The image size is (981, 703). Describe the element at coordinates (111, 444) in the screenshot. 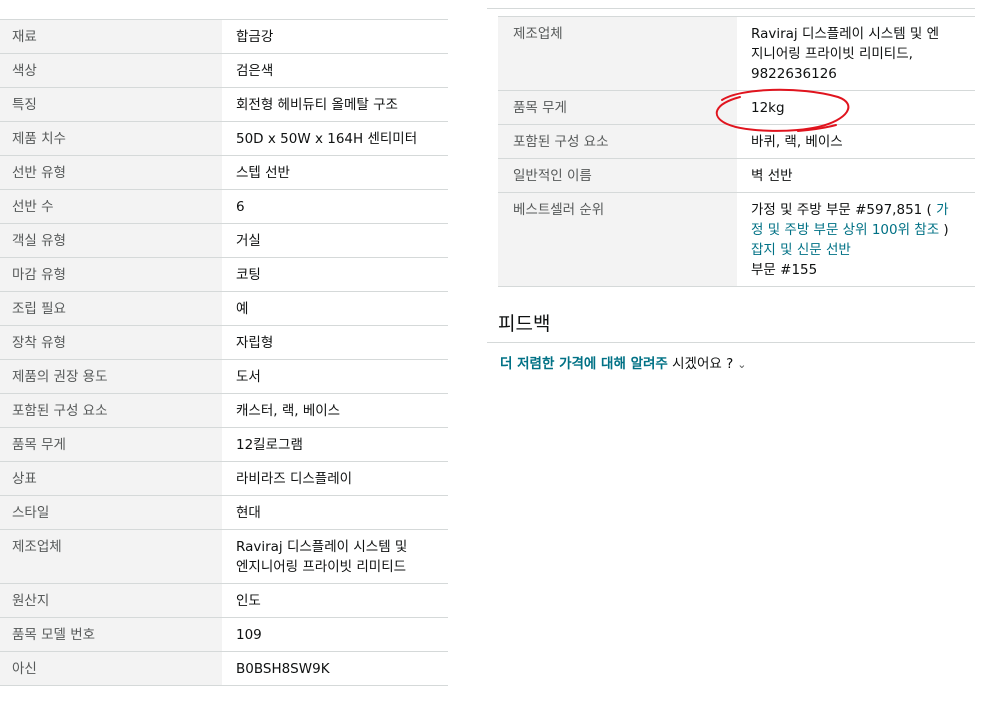

I see `row-key: 품목 무게` at that location.